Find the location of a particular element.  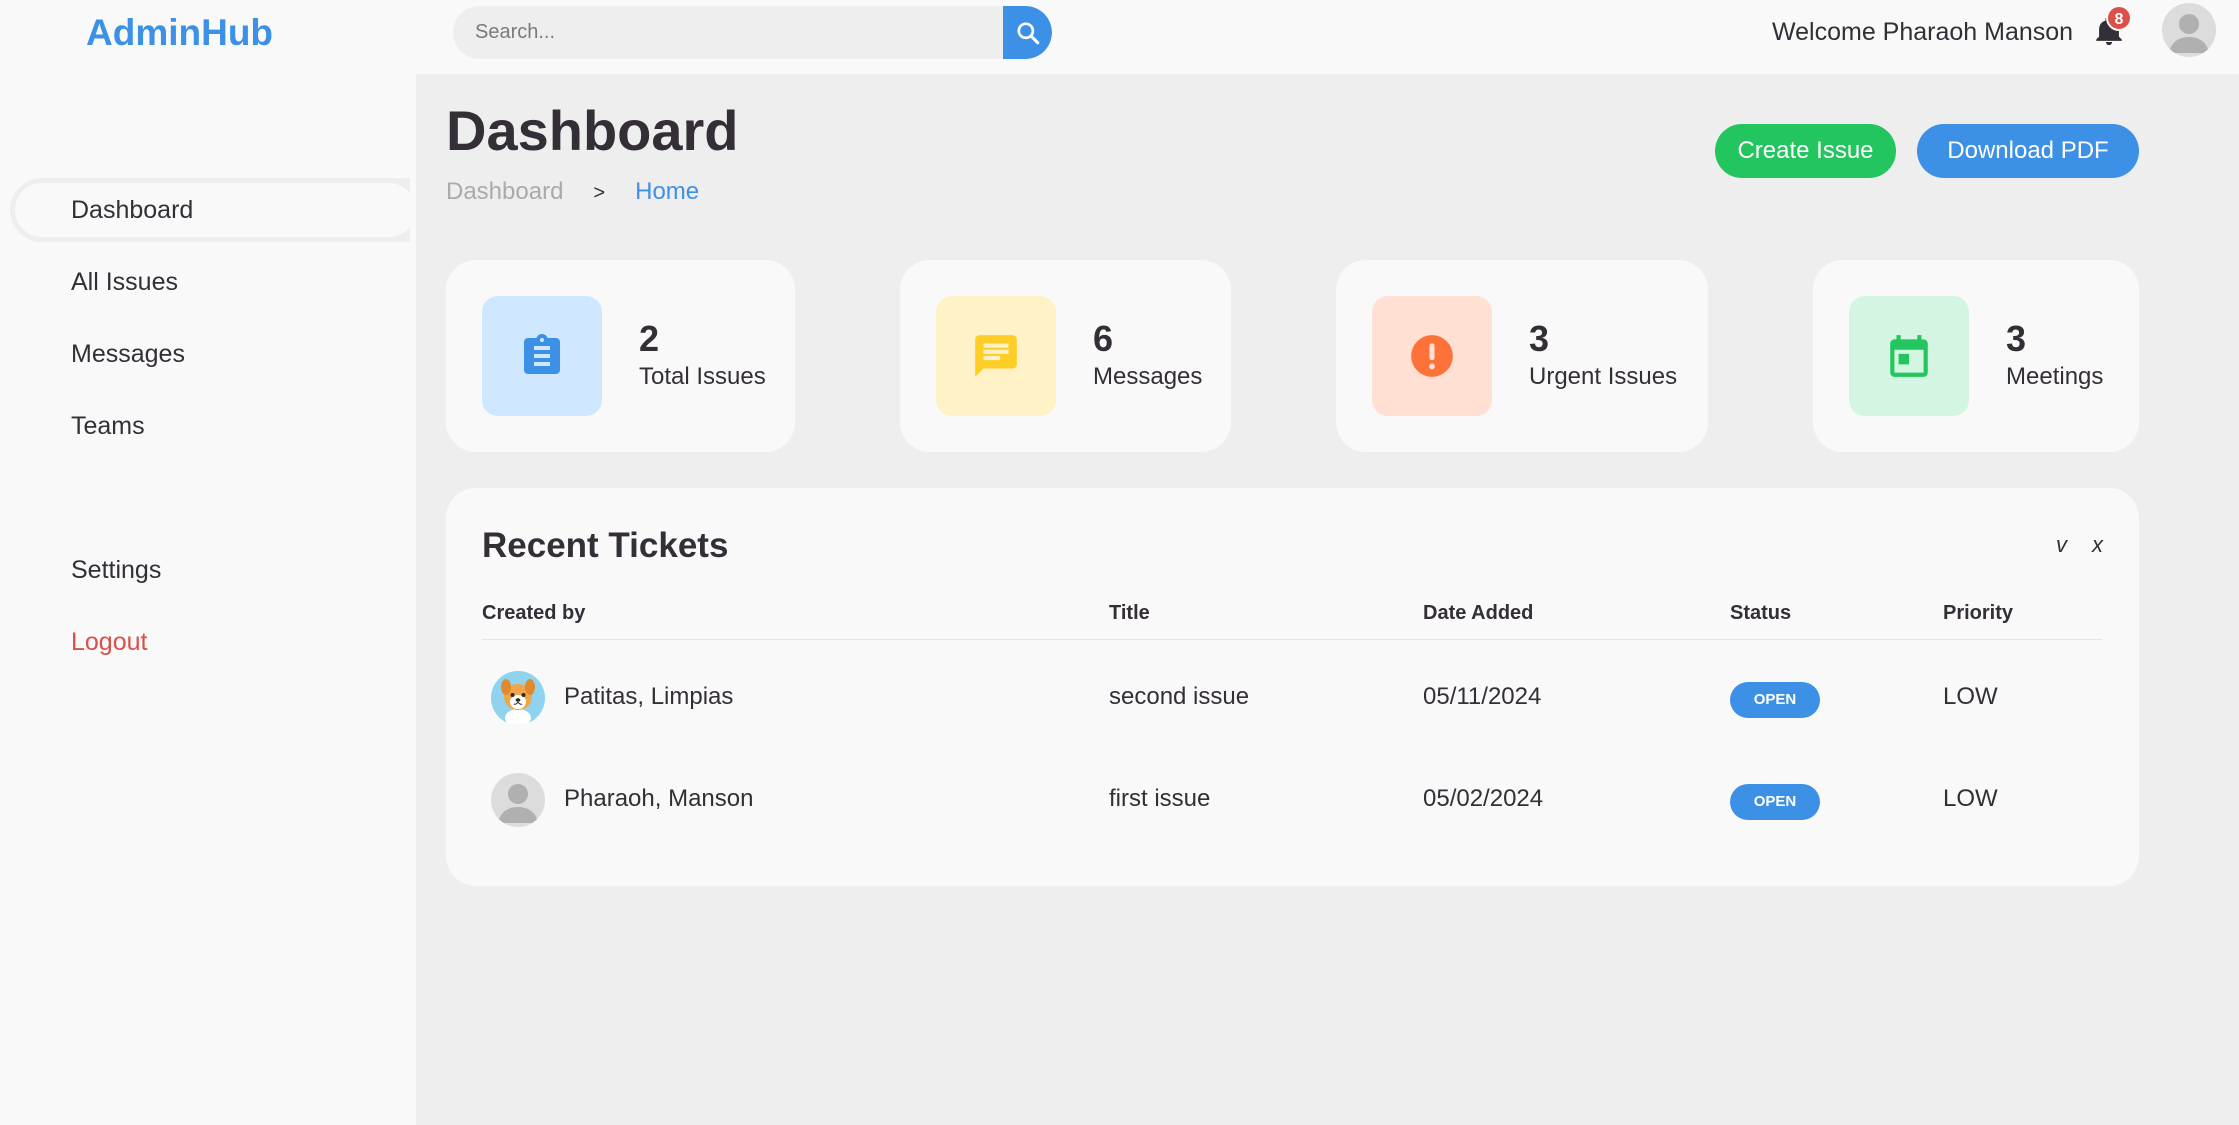

dog-avatar is located at coordinates (518, 698).